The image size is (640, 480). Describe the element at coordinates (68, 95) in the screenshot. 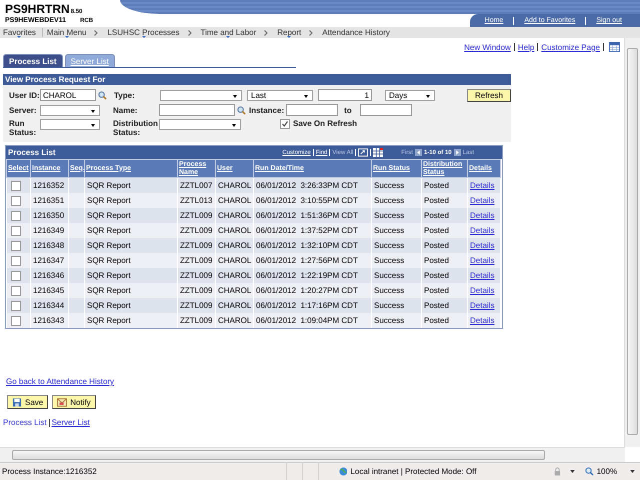

I see `user-id-field: CHAROL` at that location.